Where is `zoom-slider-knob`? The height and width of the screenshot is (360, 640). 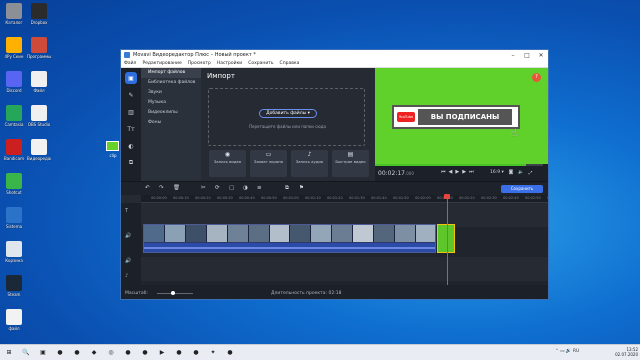
zoom-slider-knob is located at coordinates (173, 293).